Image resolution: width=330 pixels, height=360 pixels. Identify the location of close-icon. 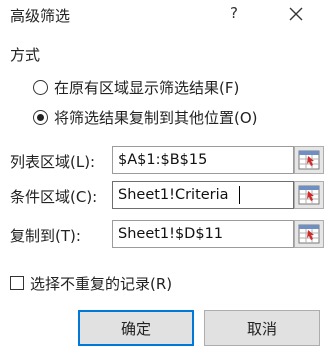
(296, 14).